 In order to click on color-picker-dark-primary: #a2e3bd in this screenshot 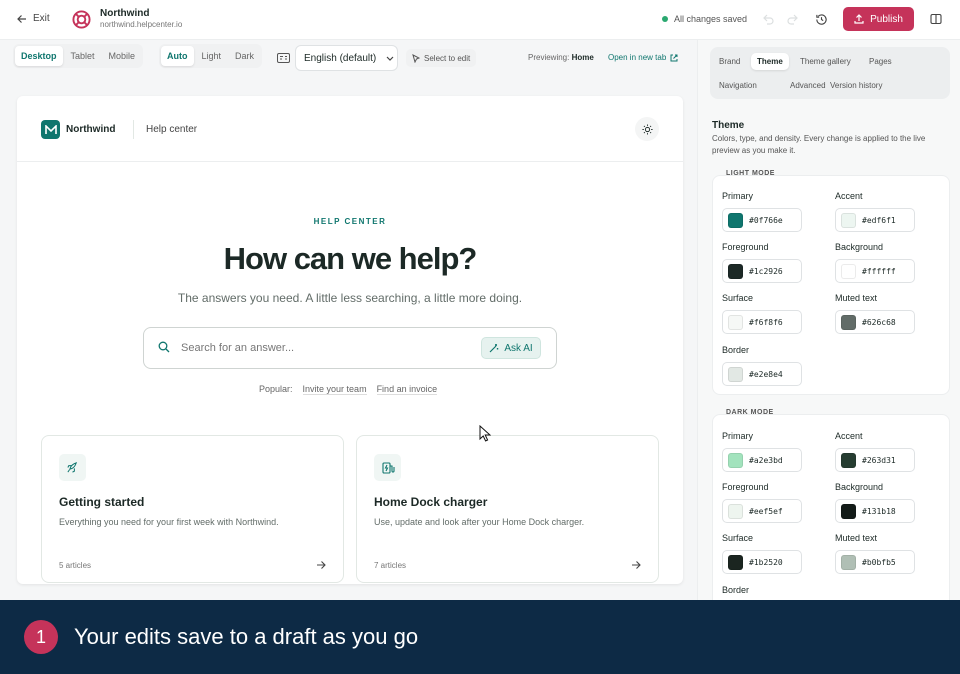, I will do `click(762, 460)`.